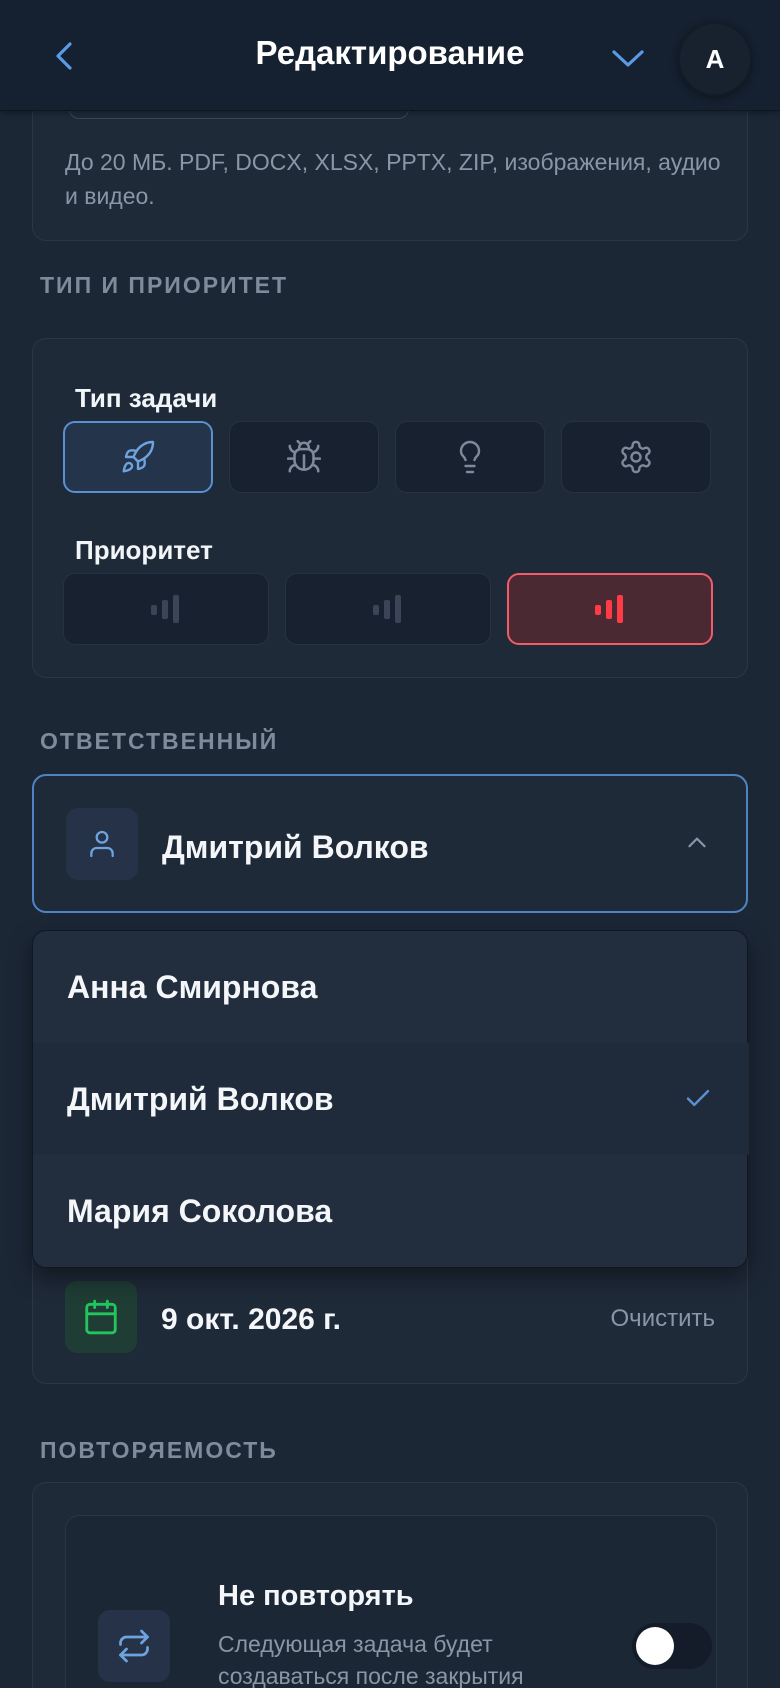  Describe the element at coordinates (295, 847) in the screenshot. I see `assignee-selected-name: Дмитрий Волков` at that location.